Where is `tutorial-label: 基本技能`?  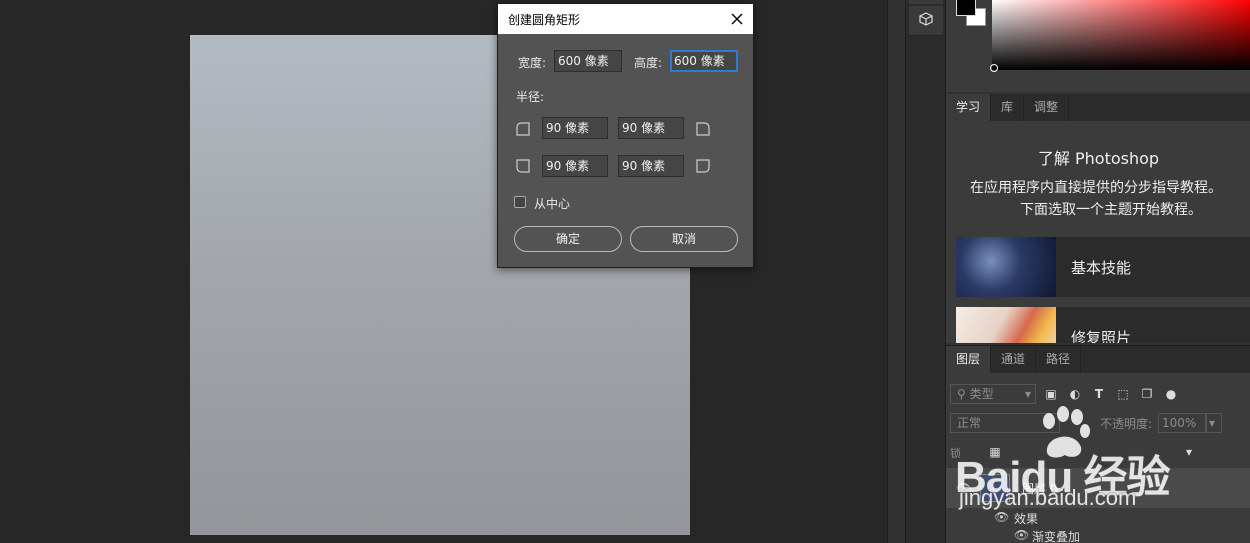
tutorial-label: 基本技能 is located at coordinates (1101, 268).